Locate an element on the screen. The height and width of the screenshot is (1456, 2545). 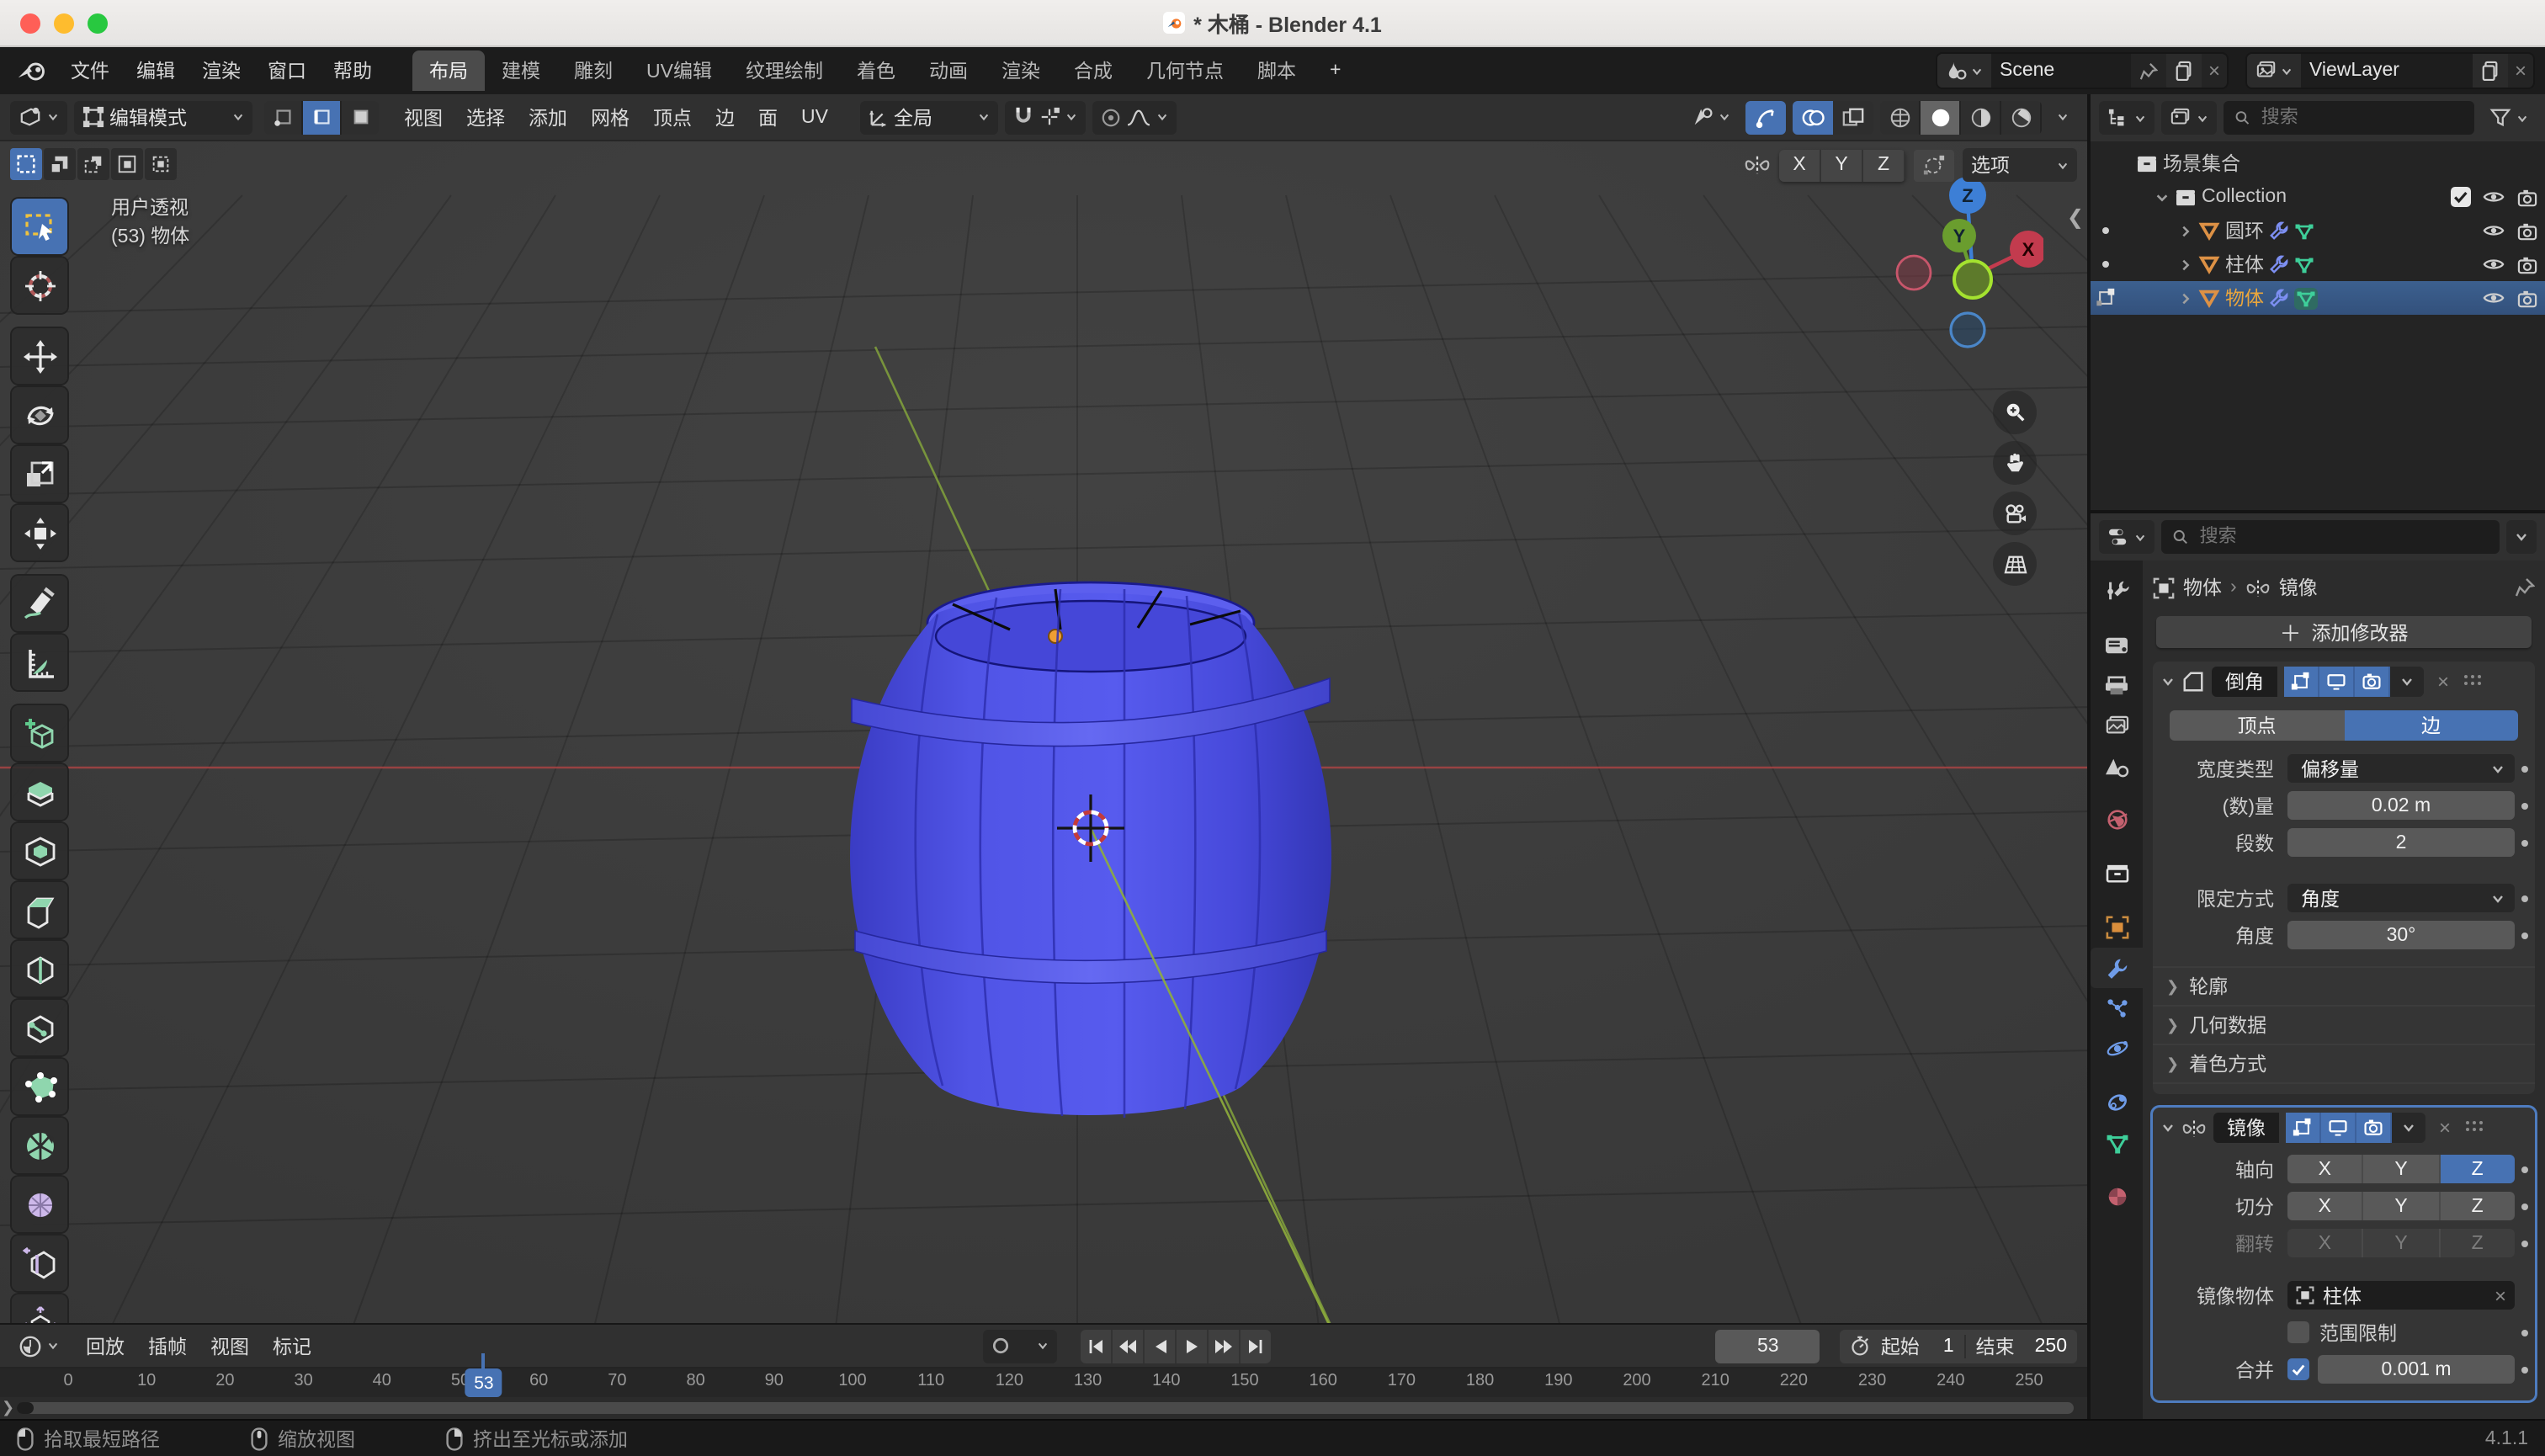
timeline-menu: 标记 is located at coordinates (292, 1345).